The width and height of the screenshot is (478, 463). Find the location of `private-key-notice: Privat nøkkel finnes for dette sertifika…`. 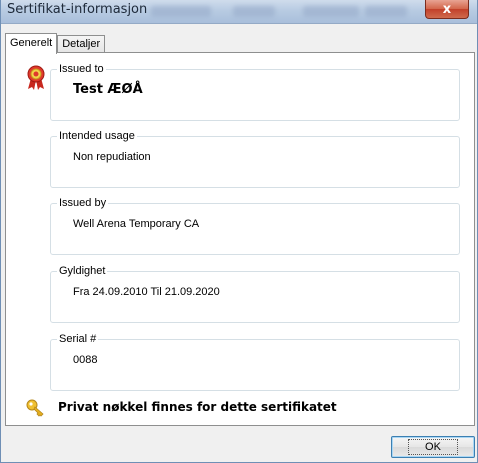

private-key-notice: Privat nøkkel finnes for dette sertifika… is located at coordinates (197, 407).